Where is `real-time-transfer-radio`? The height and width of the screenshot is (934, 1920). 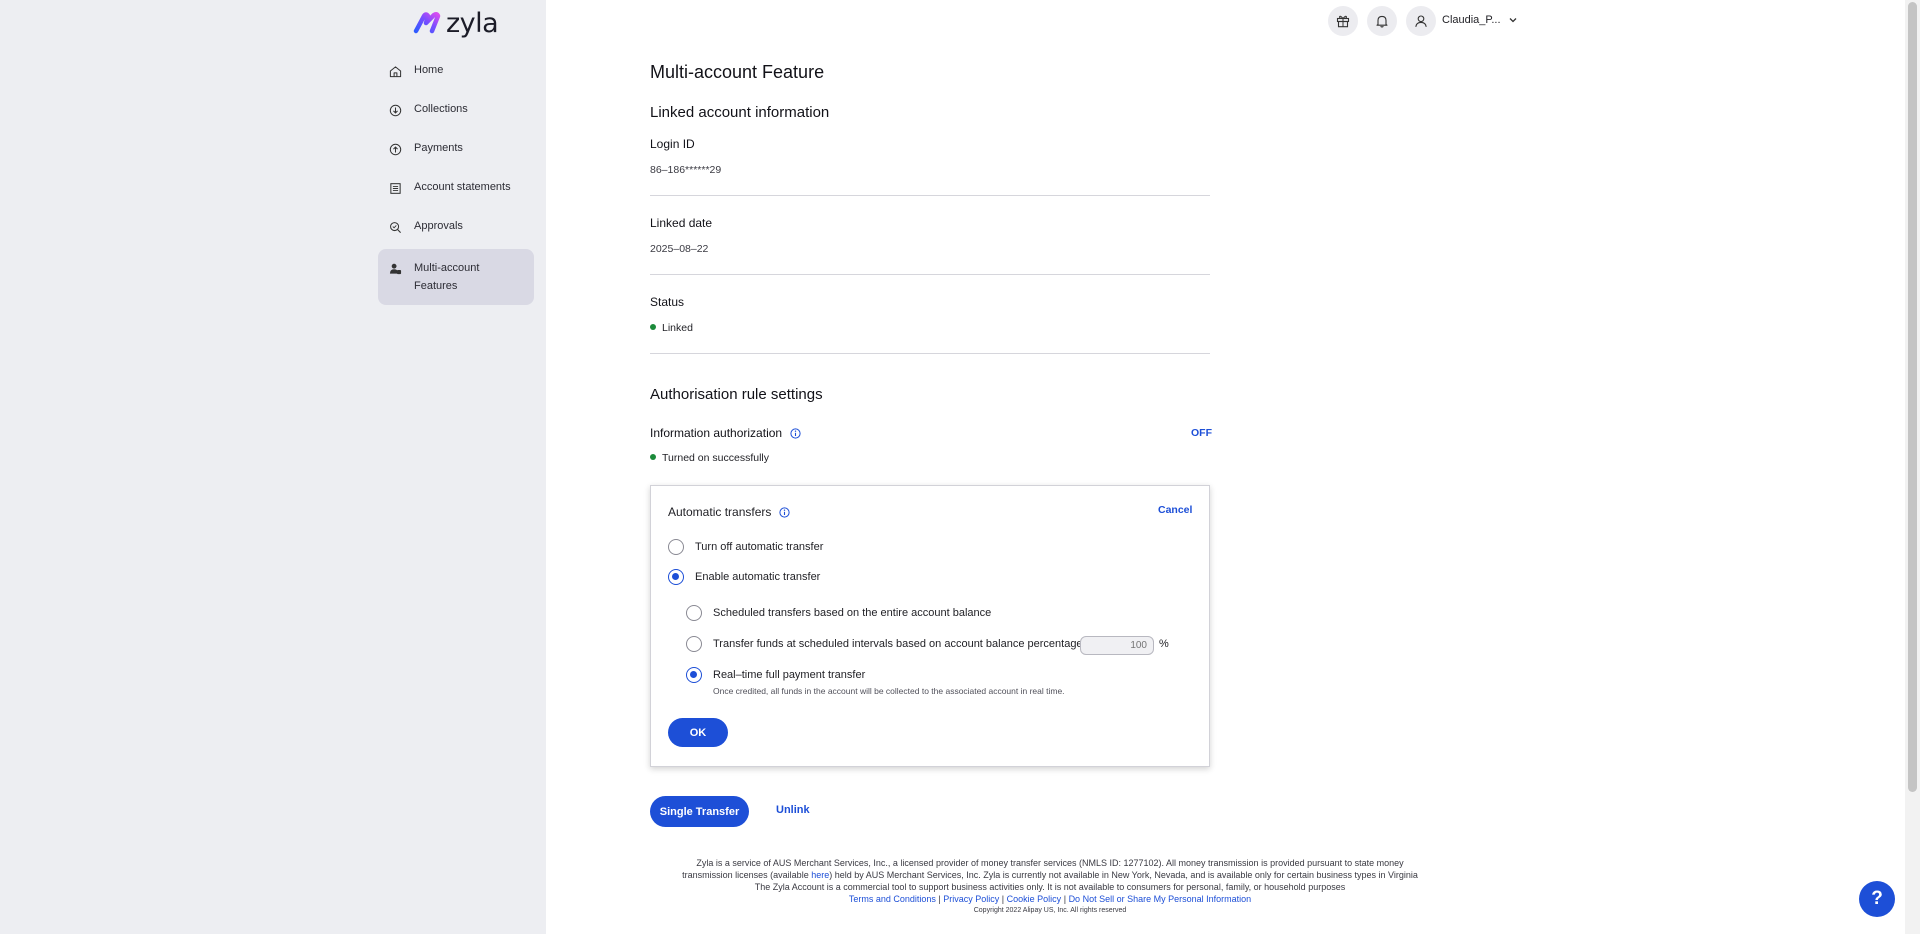 real-time-transfer-radio is located at coordinates (694, 675).